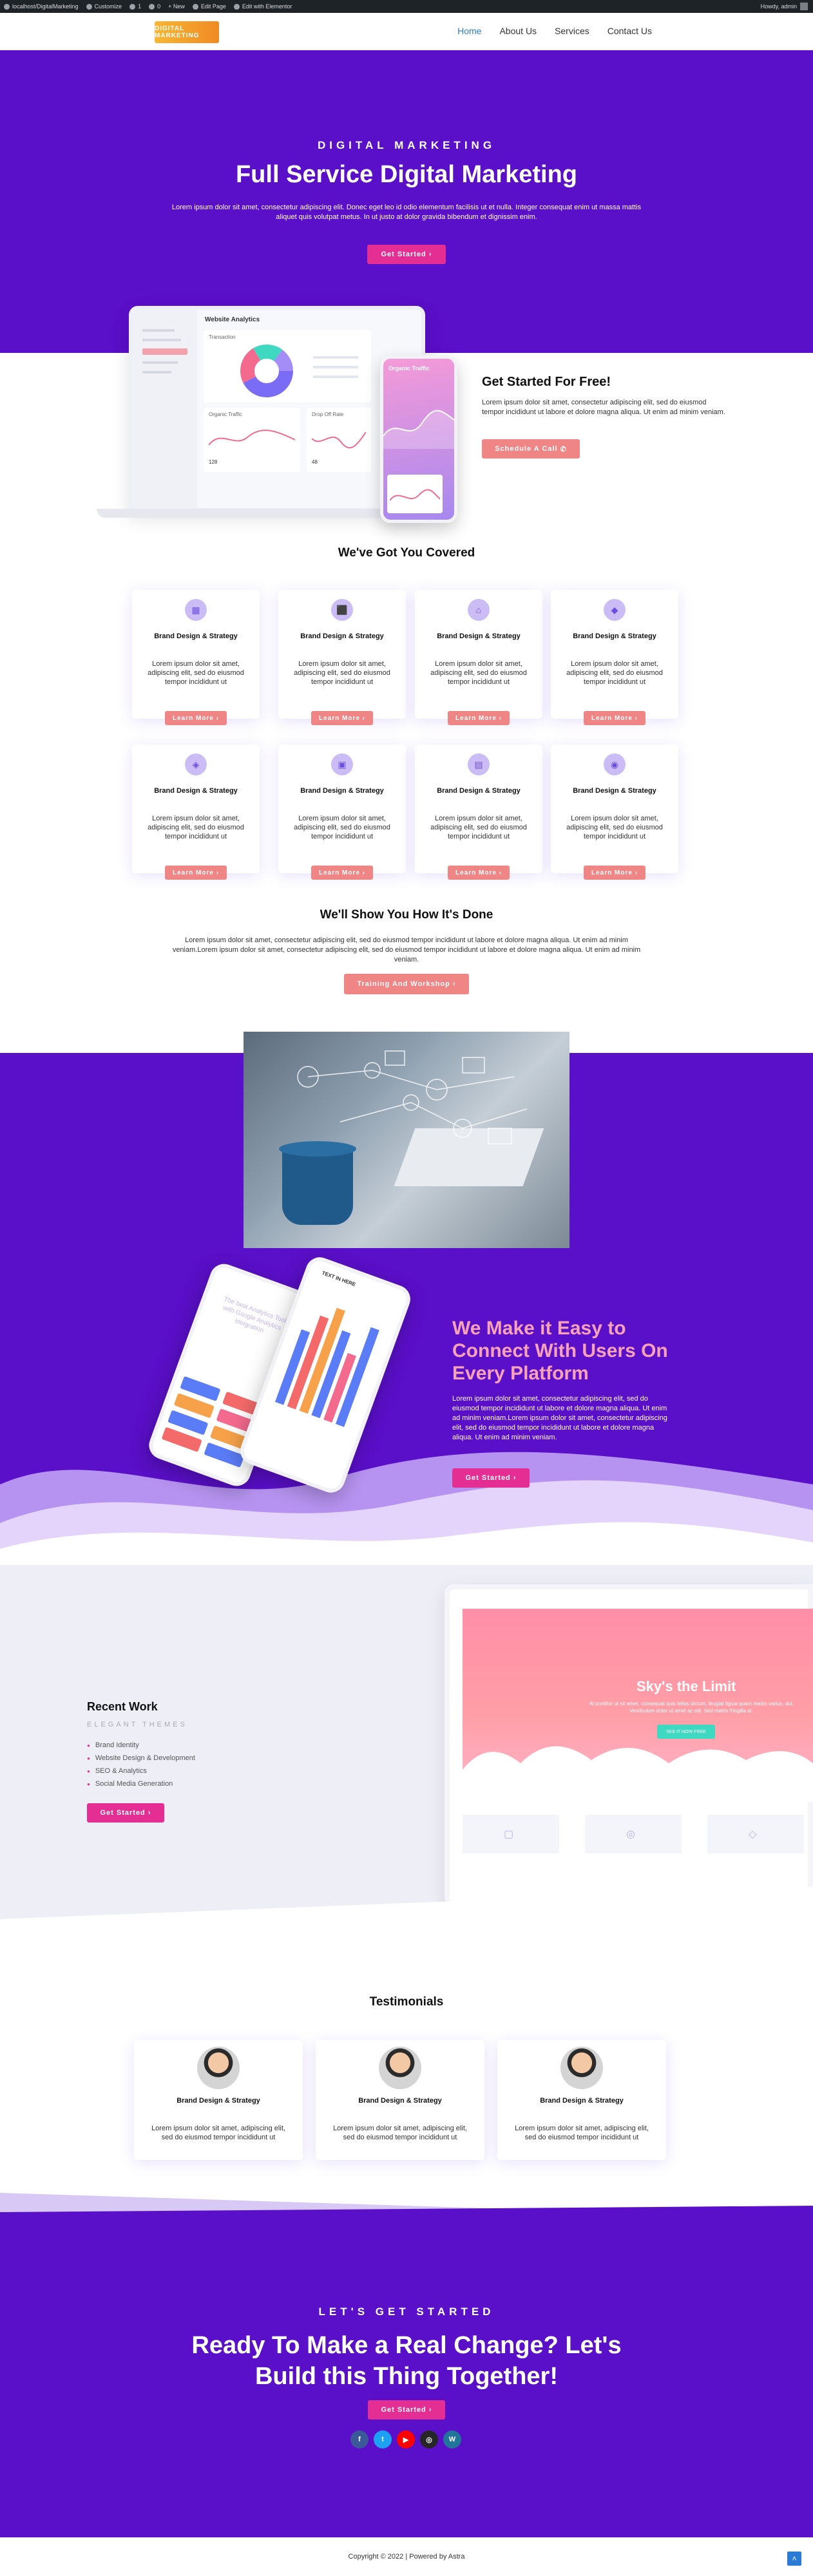  What do you see at coordinates (342, 764) in the screenshot?
I see `car-icon: ▣` at bounding box center [342, 764].